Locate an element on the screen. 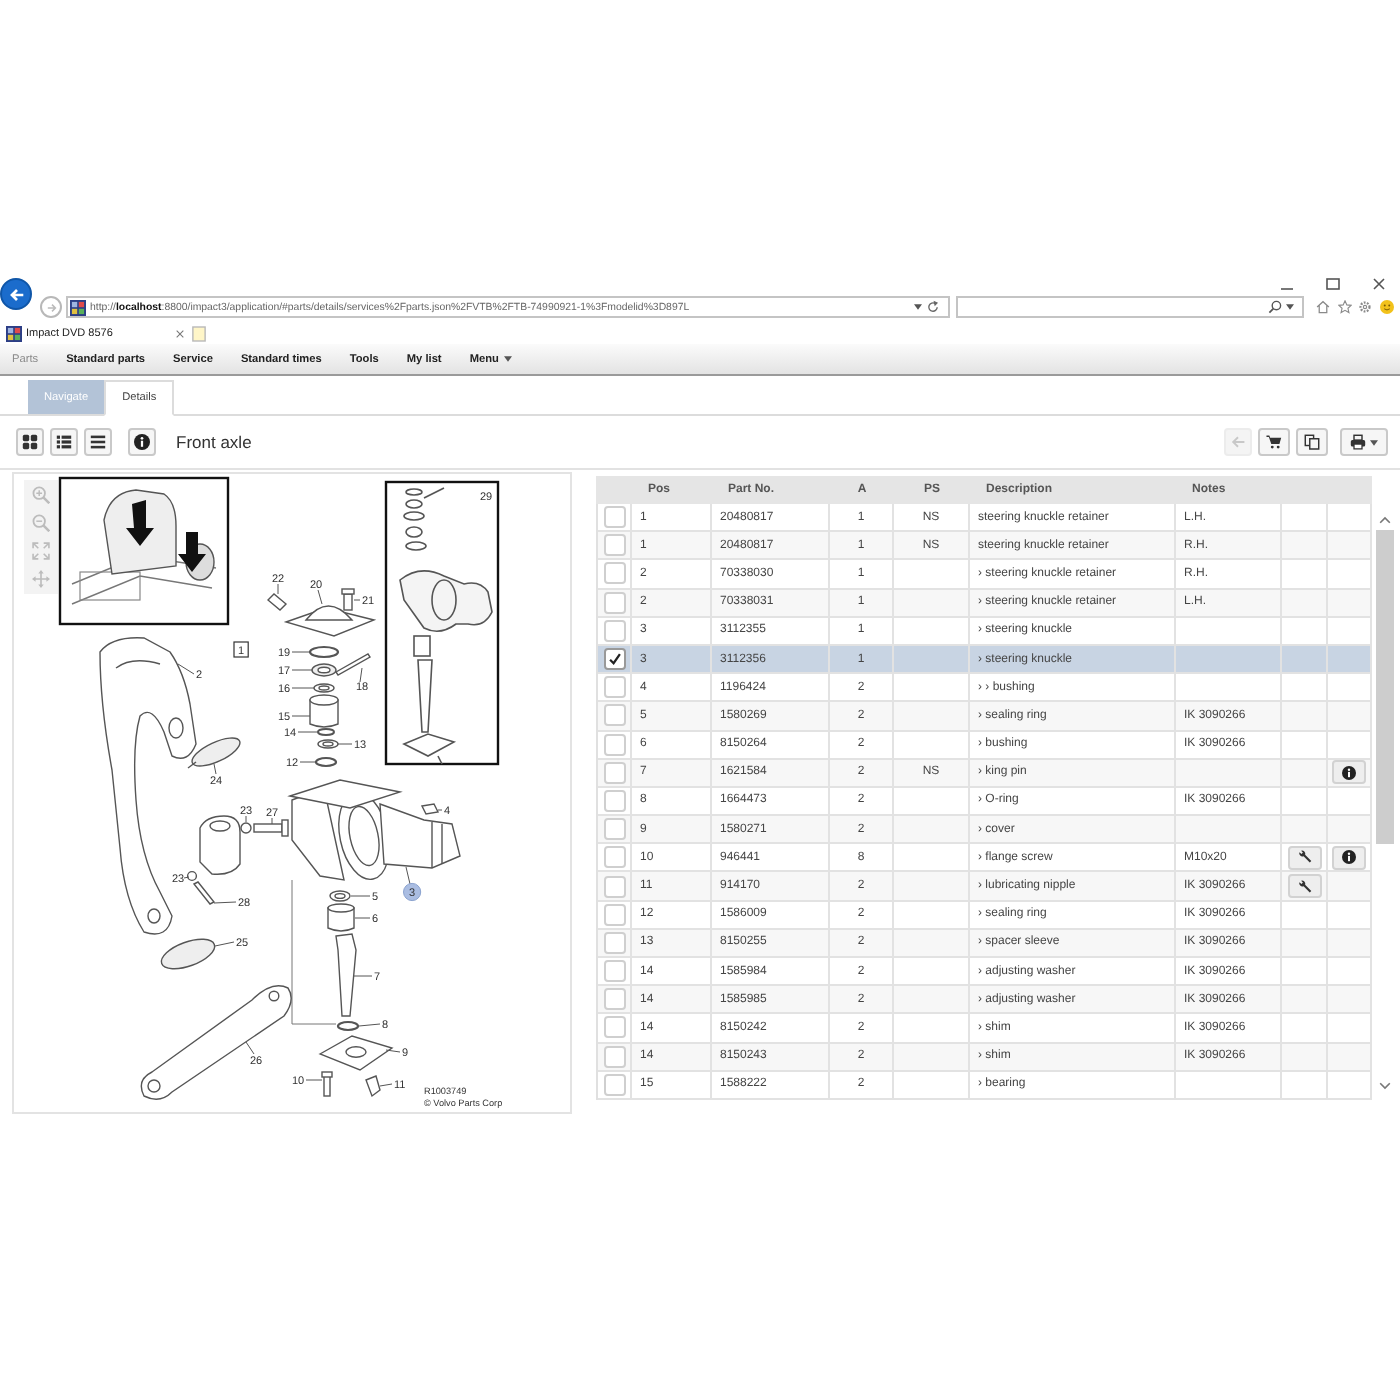 The image size is (1400, 1400). forward-button is located at coordinates (51, 307).